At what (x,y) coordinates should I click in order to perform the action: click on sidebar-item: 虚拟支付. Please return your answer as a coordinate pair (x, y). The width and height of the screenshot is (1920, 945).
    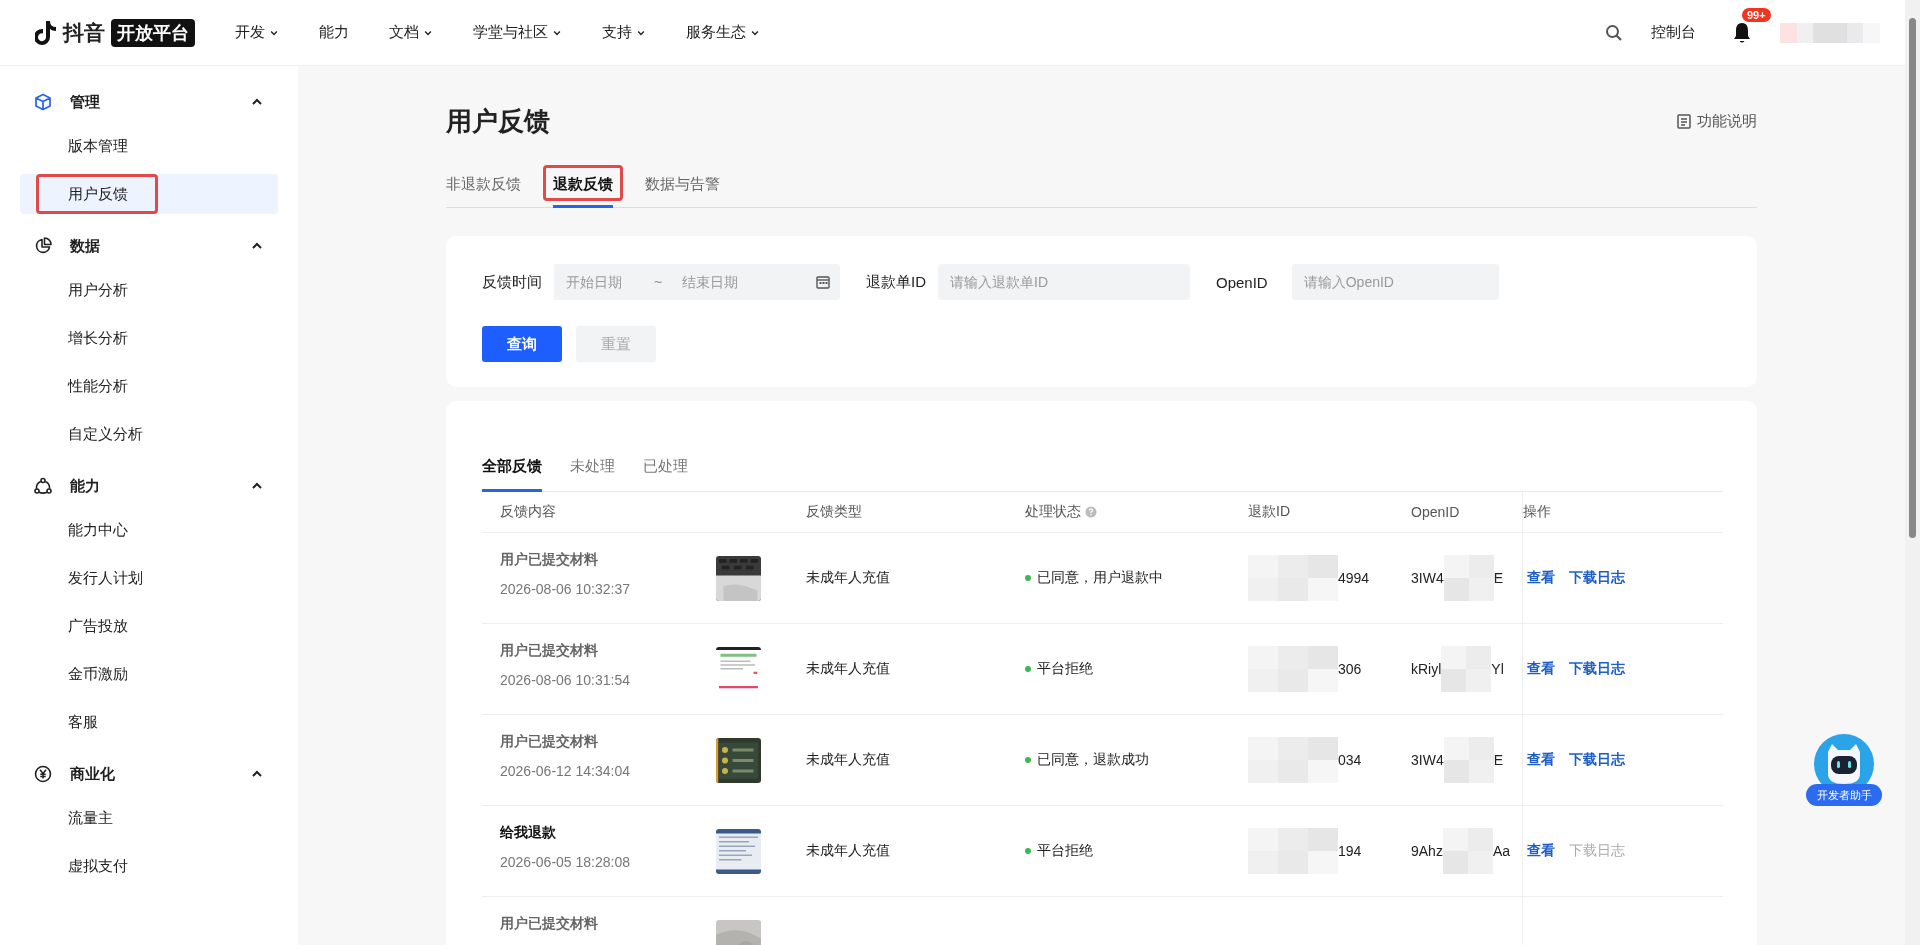
    Looking at the image, I should click on (149, 866).